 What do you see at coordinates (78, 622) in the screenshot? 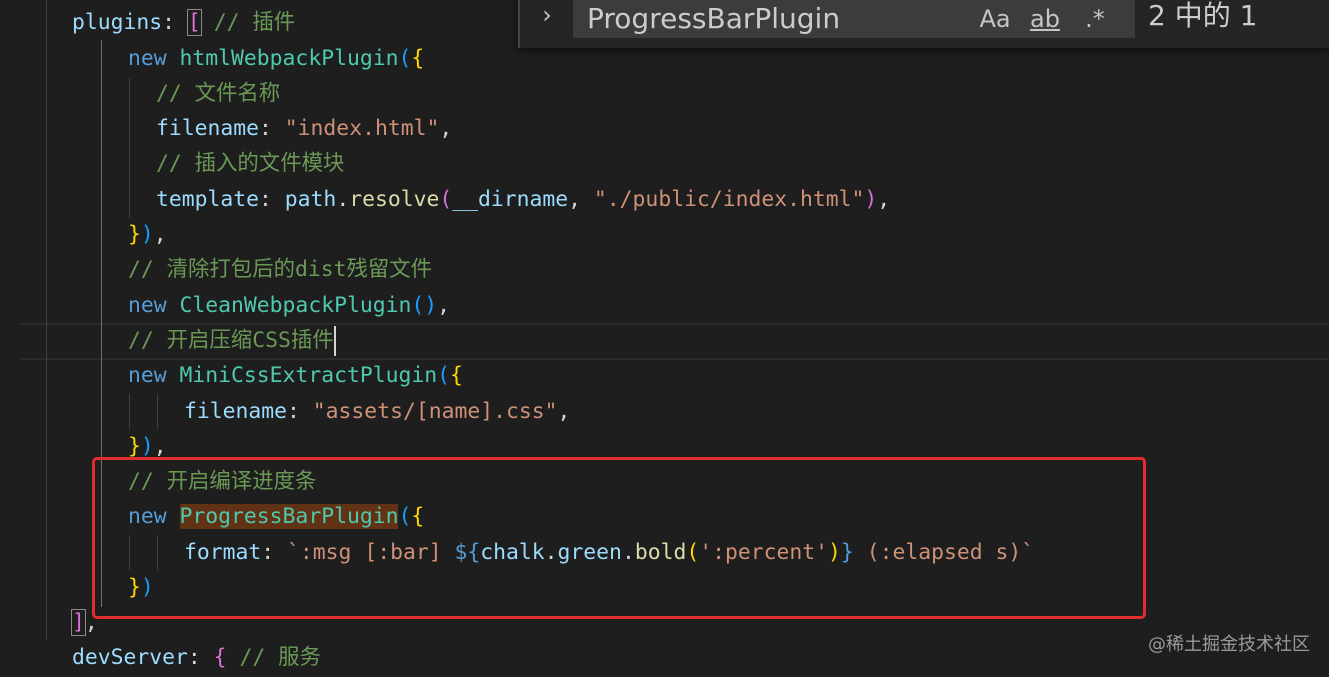
I see `matched-bracket: ]` at bounding box center [78, 622].